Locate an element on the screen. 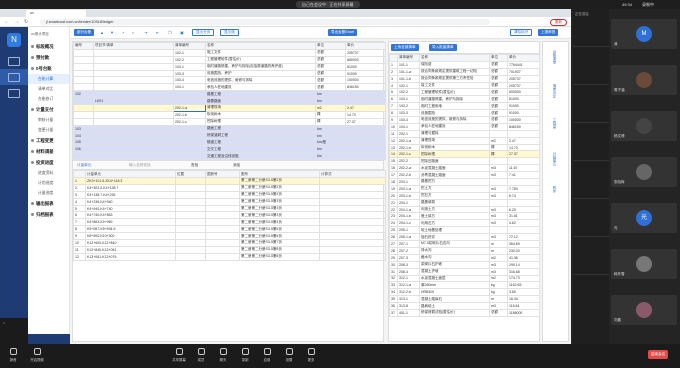  unit-cell: K8+900-K10+300 is located at coordinates (130, 236).